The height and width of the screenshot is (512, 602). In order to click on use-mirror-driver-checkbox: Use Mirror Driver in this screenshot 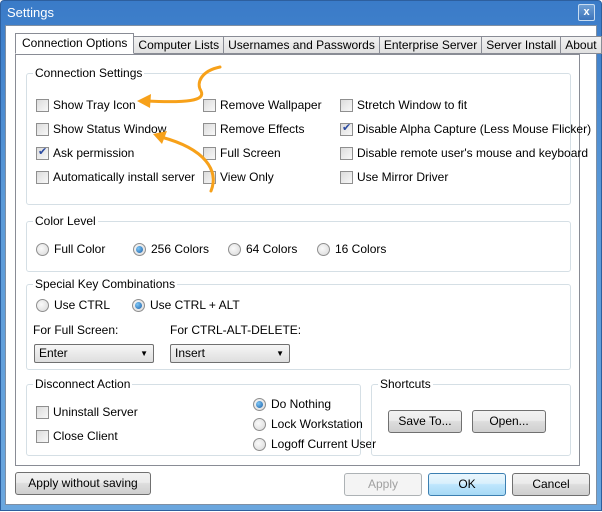, I will do `click(394, 177)`.